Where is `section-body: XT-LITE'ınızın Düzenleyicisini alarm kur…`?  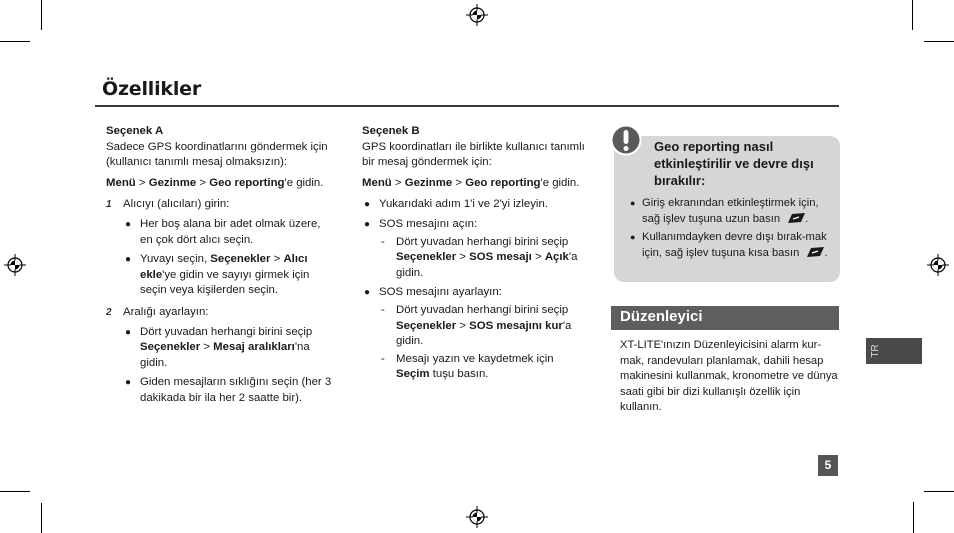
section-body: XT-LITE'ınızın Düzenleyicisini alarm kur… is located at coordinates (729, 376).